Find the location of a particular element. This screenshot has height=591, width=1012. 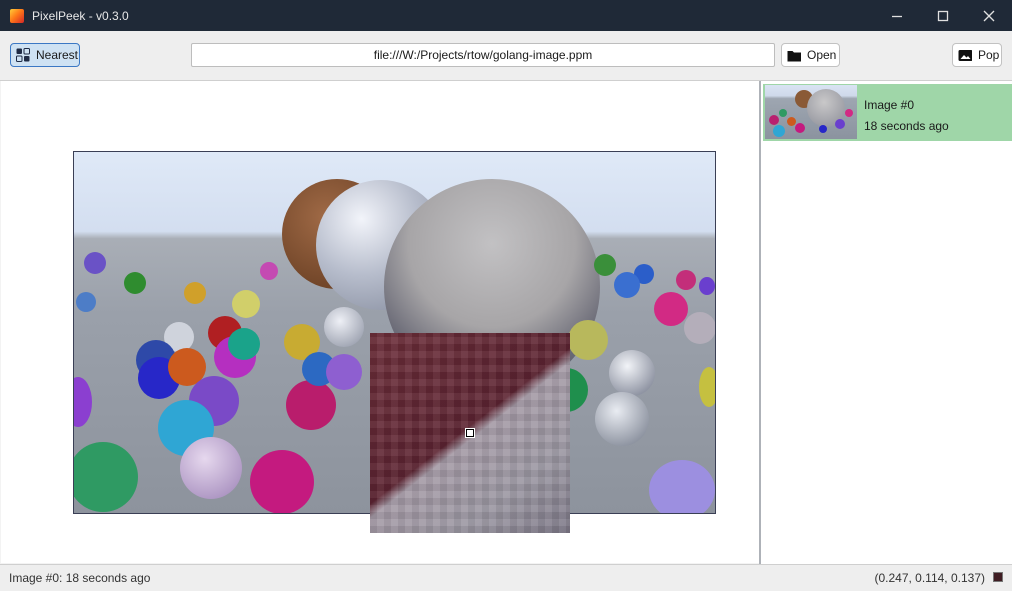

folder-icon is located at coordinates (794, 55).